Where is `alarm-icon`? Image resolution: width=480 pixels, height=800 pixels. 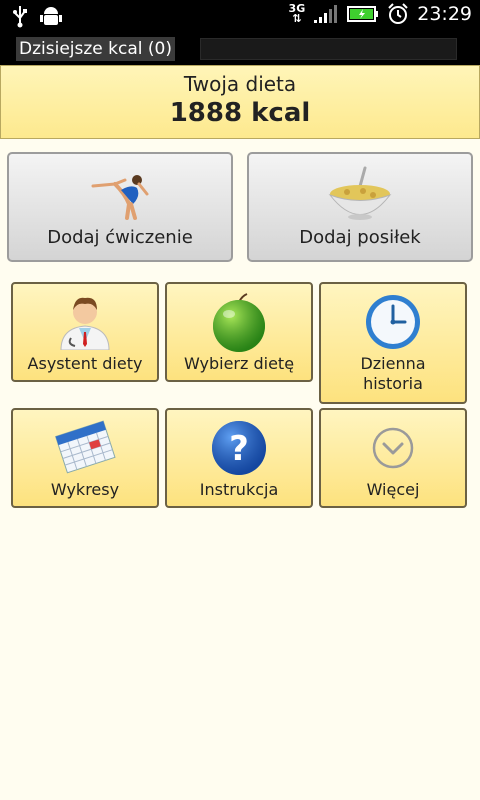
alarm-icon is located at coordinates (398, 13).